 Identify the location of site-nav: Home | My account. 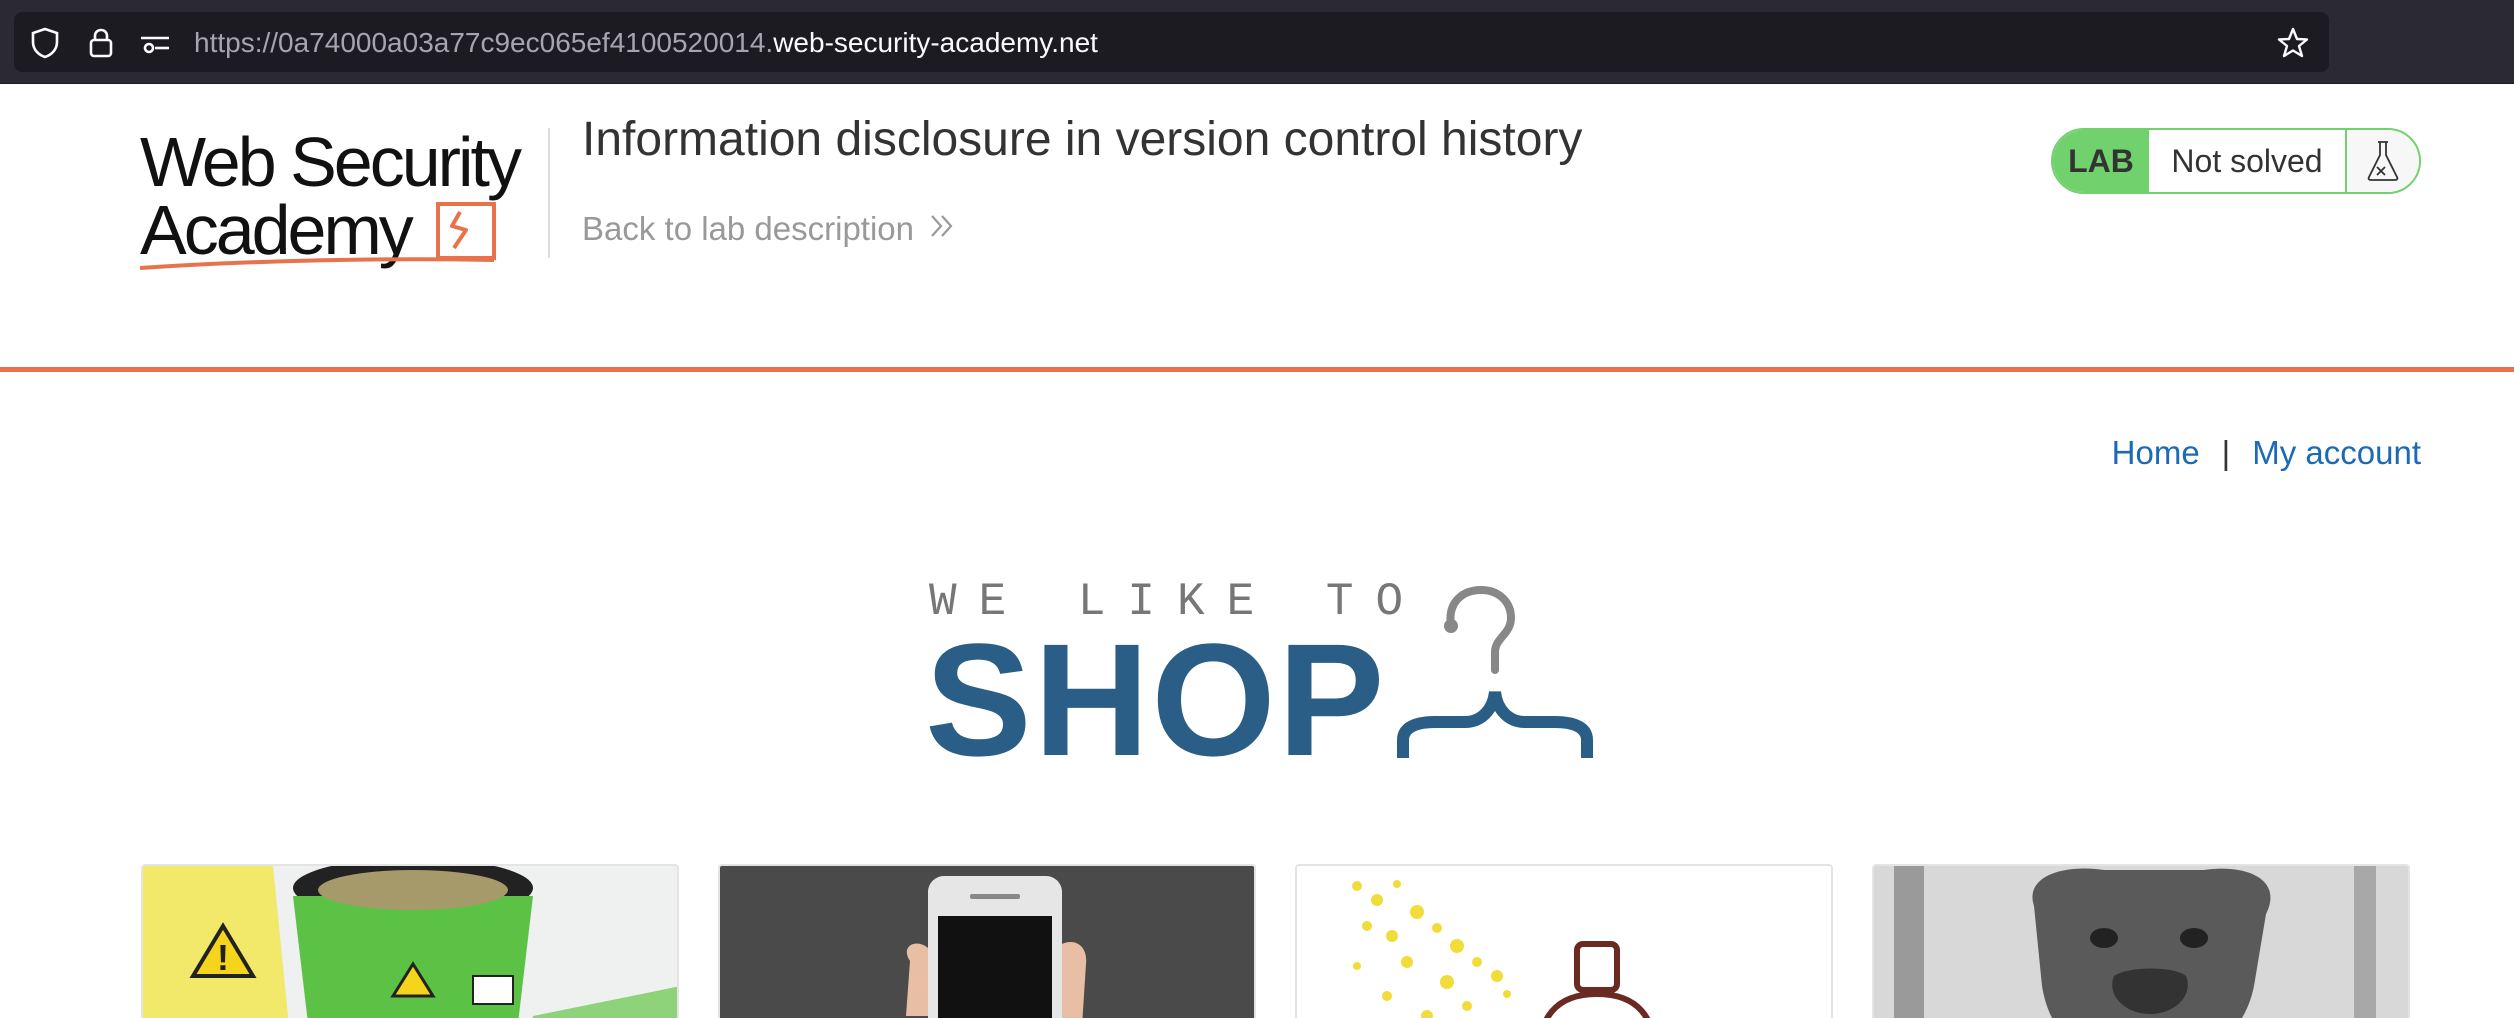
(2266, 453).